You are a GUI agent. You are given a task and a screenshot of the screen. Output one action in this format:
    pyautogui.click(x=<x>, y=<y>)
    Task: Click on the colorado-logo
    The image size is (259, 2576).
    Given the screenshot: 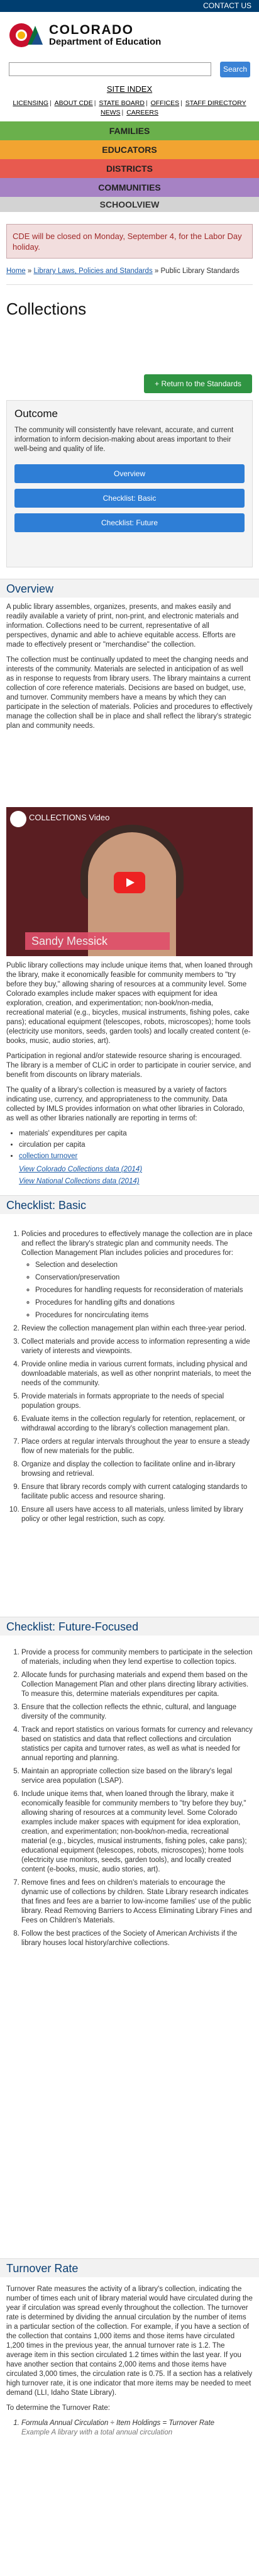 What is the action you would take?
    pyautogui.click(x=26, y=35)
    